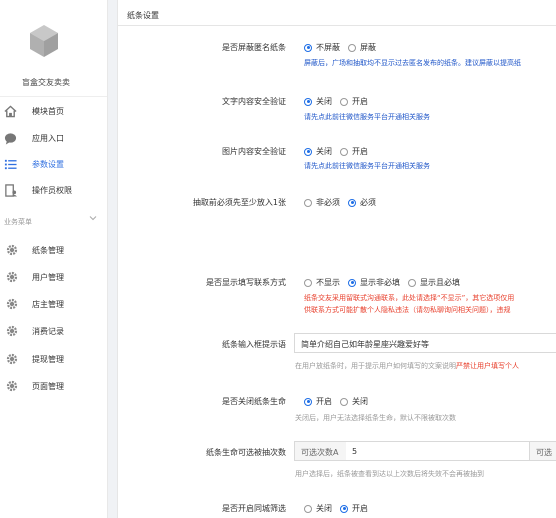 This screenshot has width=556, height=518. I want to click on radio-anon-block: 屏蔽, so click(362, 47).